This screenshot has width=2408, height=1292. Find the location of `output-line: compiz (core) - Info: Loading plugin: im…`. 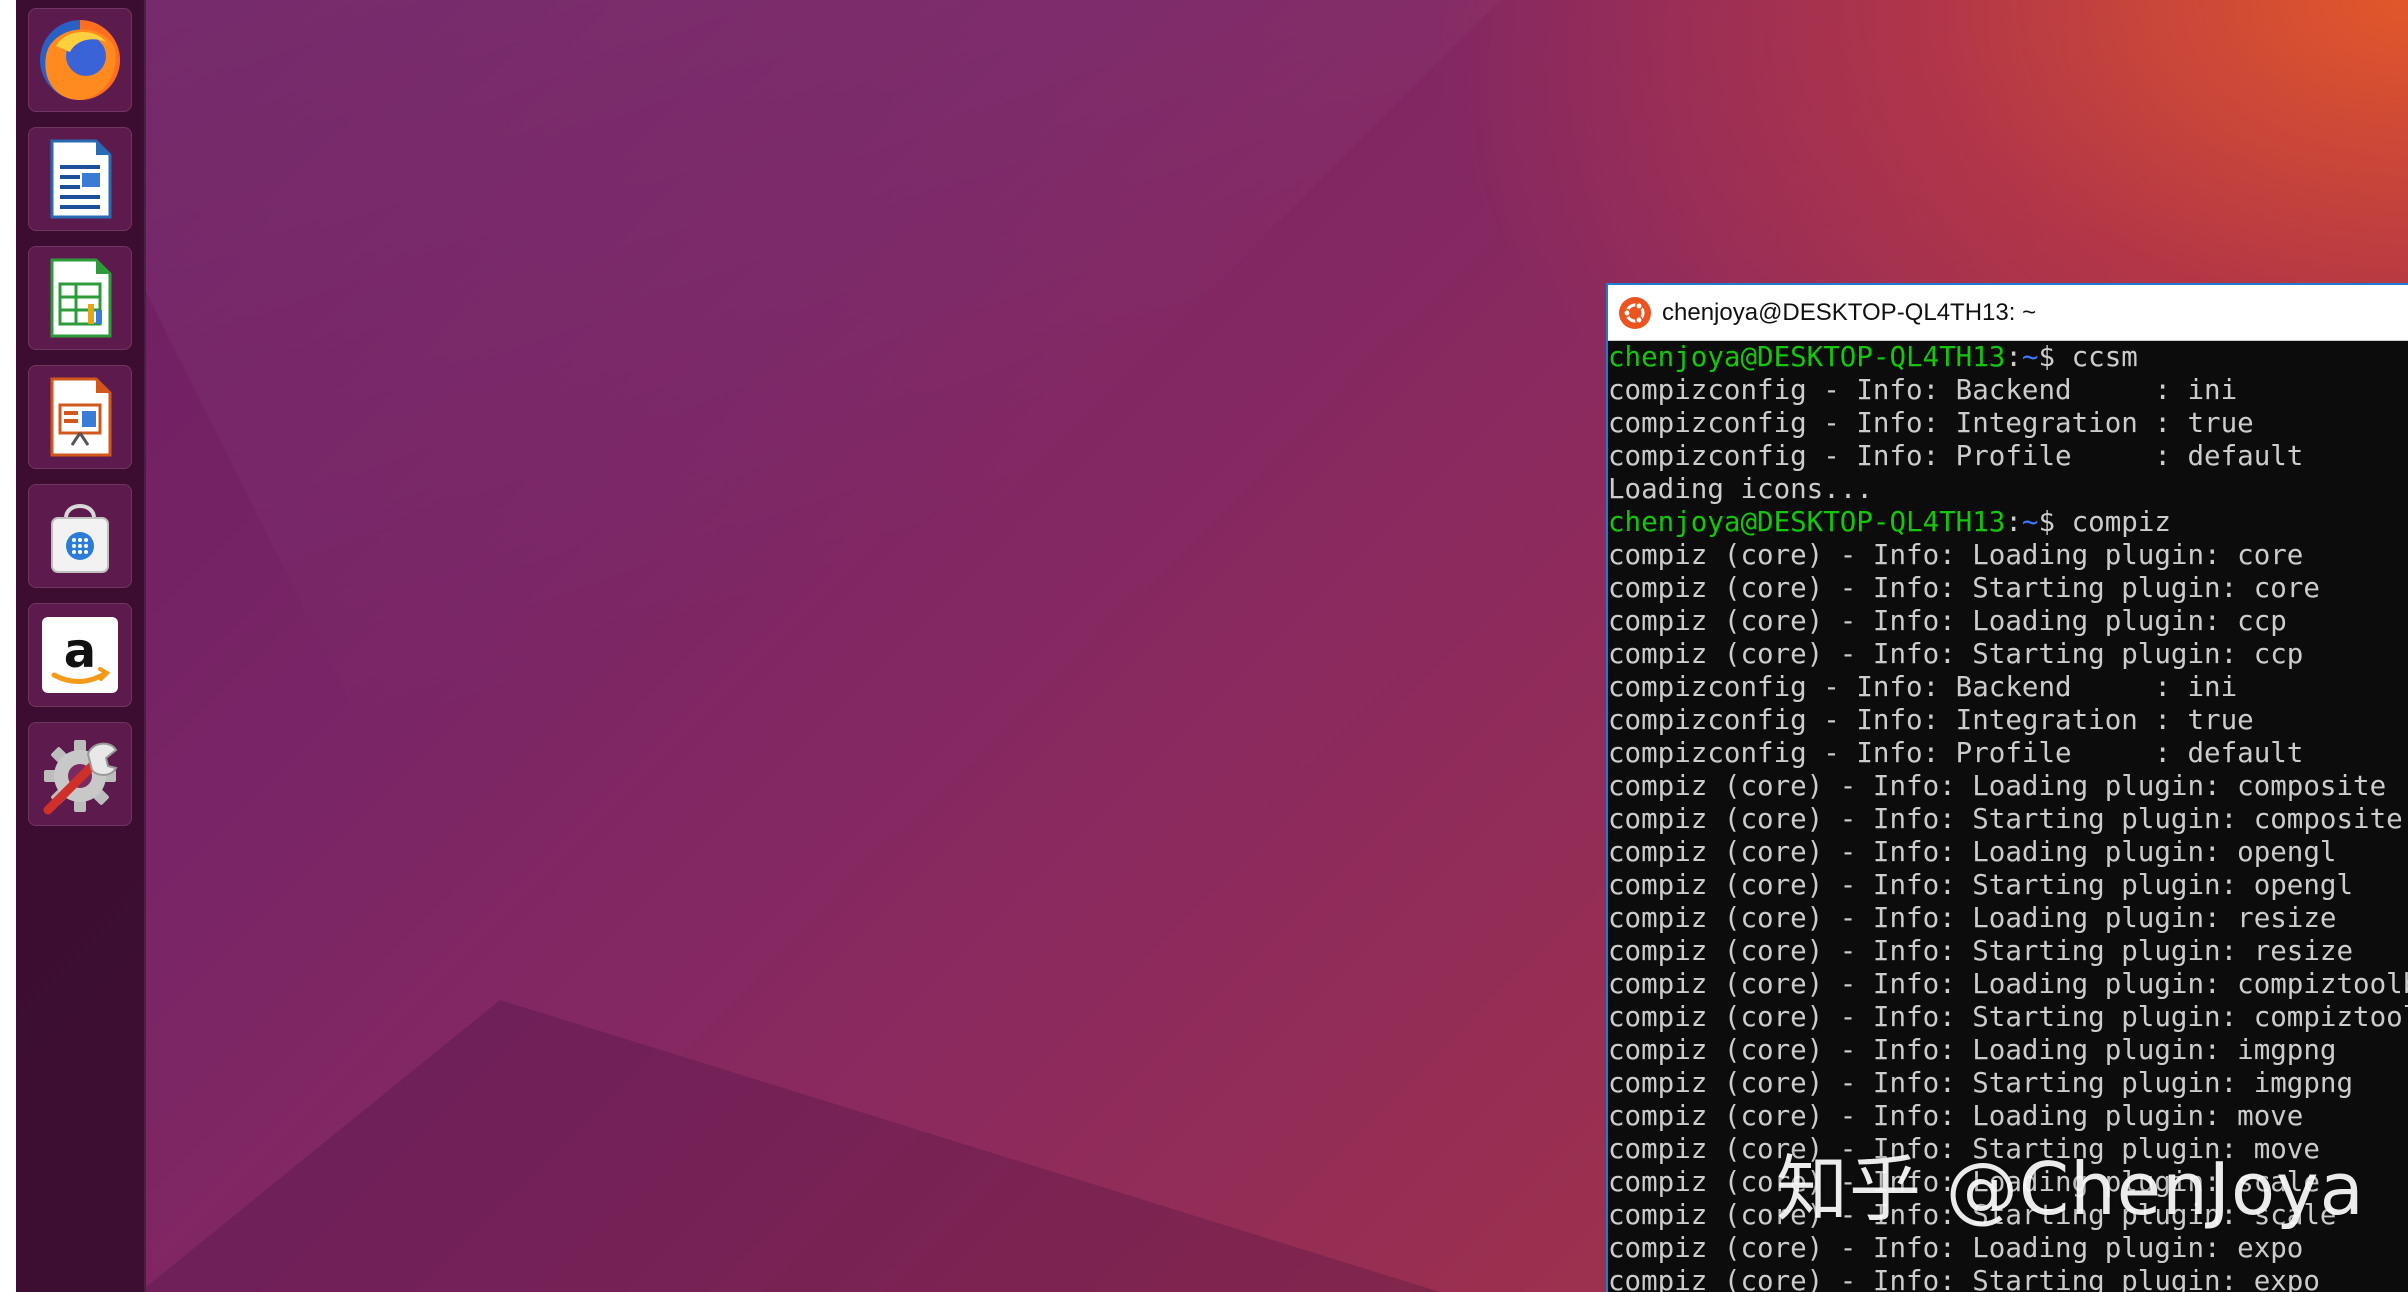

output-line: compiz (core) - Info: Loading plugin: im… is located at coordinates (1972, 1050).